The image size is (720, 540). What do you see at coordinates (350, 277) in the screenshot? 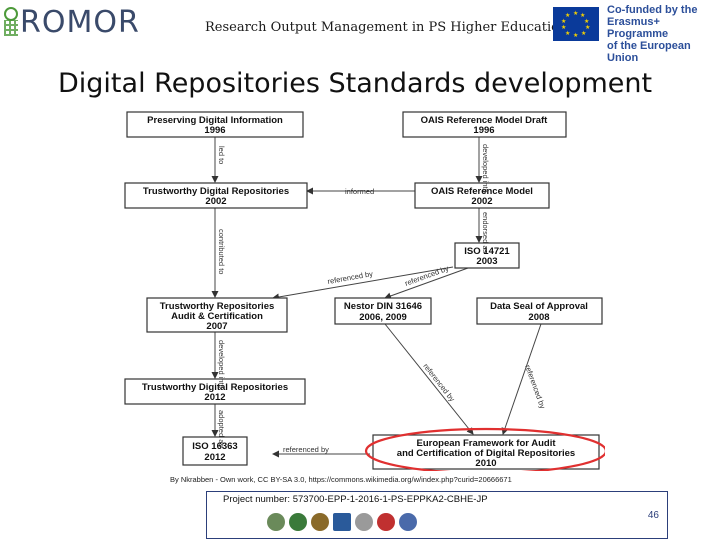
I see `label-referenced-by-1: referenced by` at bounding box center [350, 277].